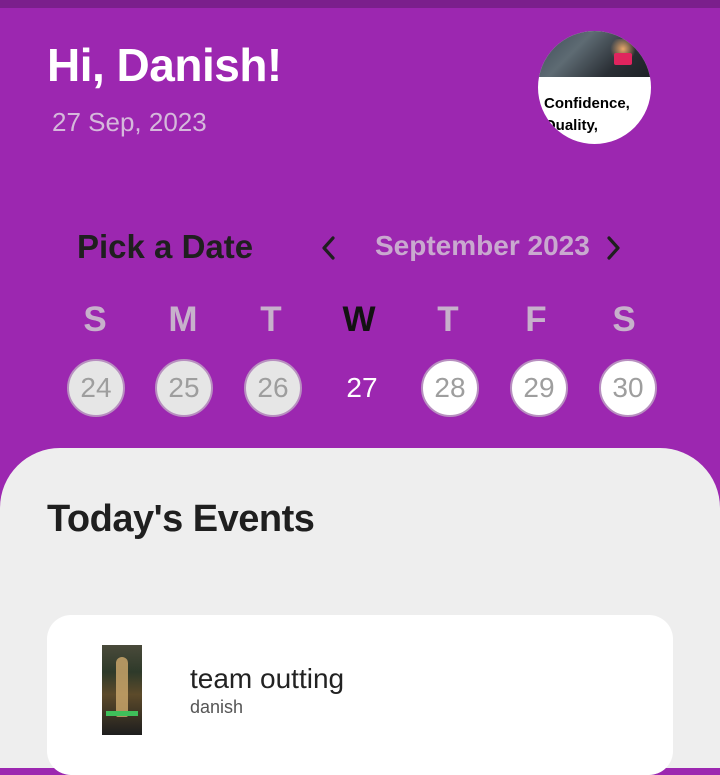 The image size is (720, 775). I want to click on day-25: 25, so click(184, 388).